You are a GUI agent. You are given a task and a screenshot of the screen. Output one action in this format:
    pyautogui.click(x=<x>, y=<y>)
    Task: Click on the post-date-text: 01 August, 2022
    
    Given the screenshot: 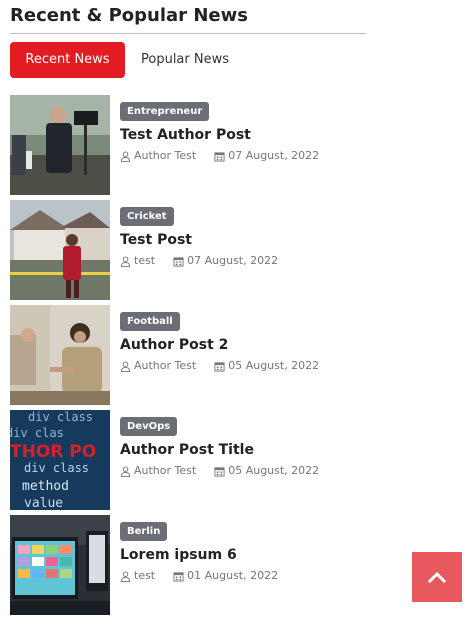 What is the action you would take?
    pyautogui.click(x=233, y=575)
    